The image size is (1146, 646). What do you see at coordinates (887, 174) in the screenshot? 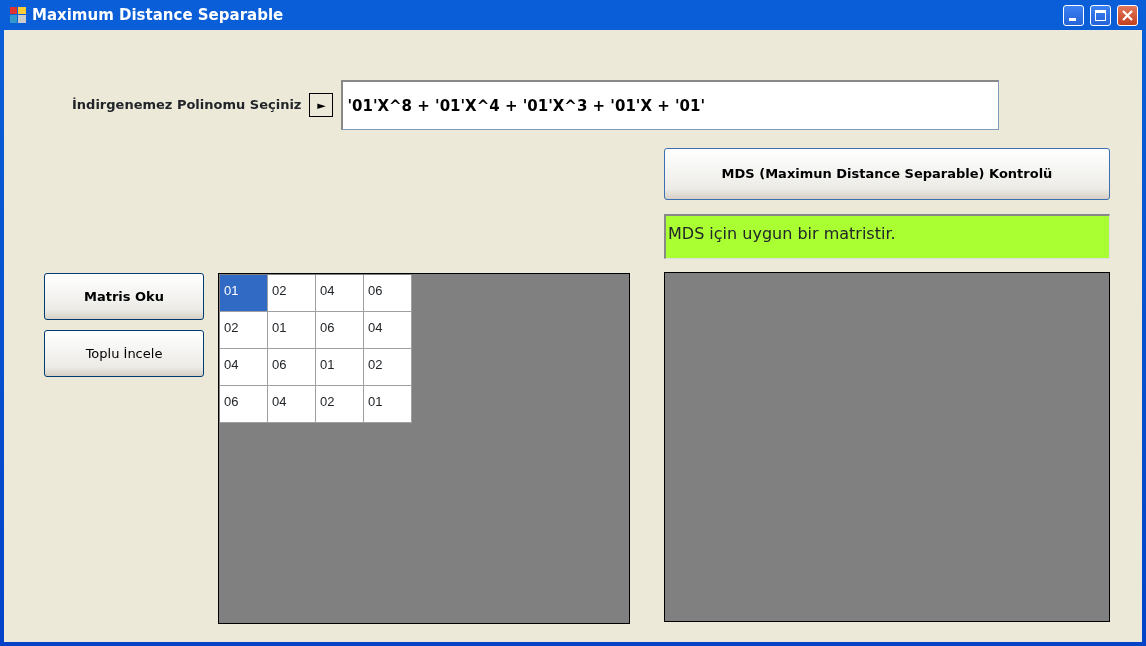
I see `check-button: MDS (Maximun Distance Separable) Kontrolü` at bounding box center [887, 174].